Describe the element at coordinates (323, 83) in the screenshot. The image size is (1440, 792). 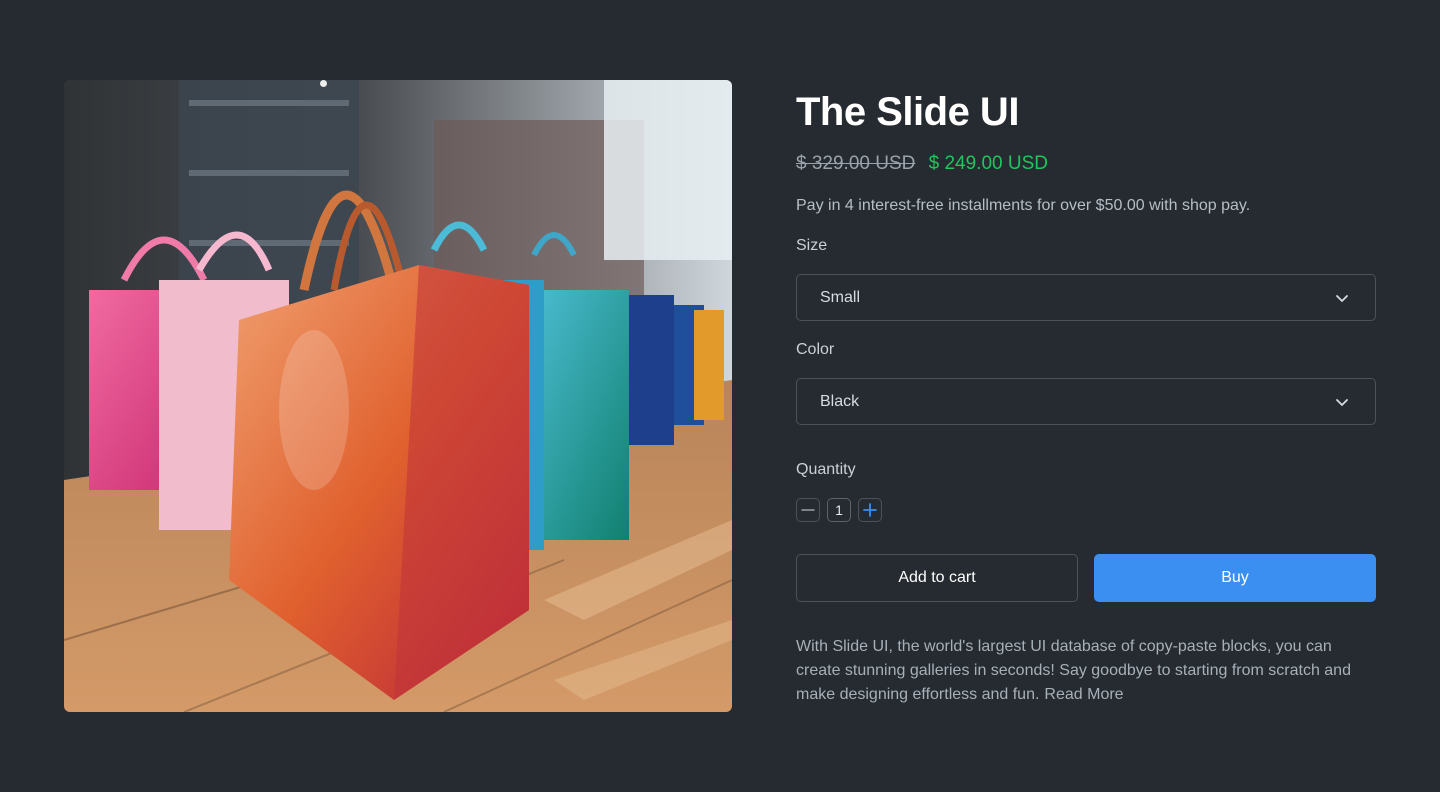
I see `carousel-indicator-dot` at that location.